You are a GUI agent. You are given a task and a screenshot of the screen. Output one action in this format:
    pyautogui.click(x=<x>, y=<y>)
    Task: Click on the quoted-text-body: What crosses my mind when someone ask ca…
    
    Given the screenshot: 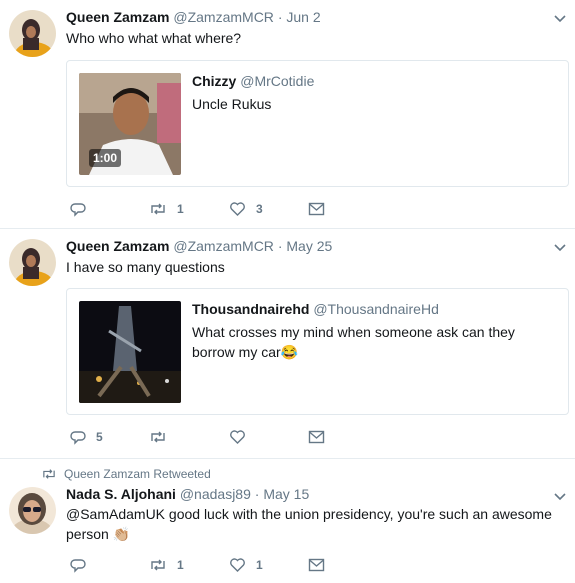 What is the action you would take?
    pyautogui.click(x=353, y=342)
    